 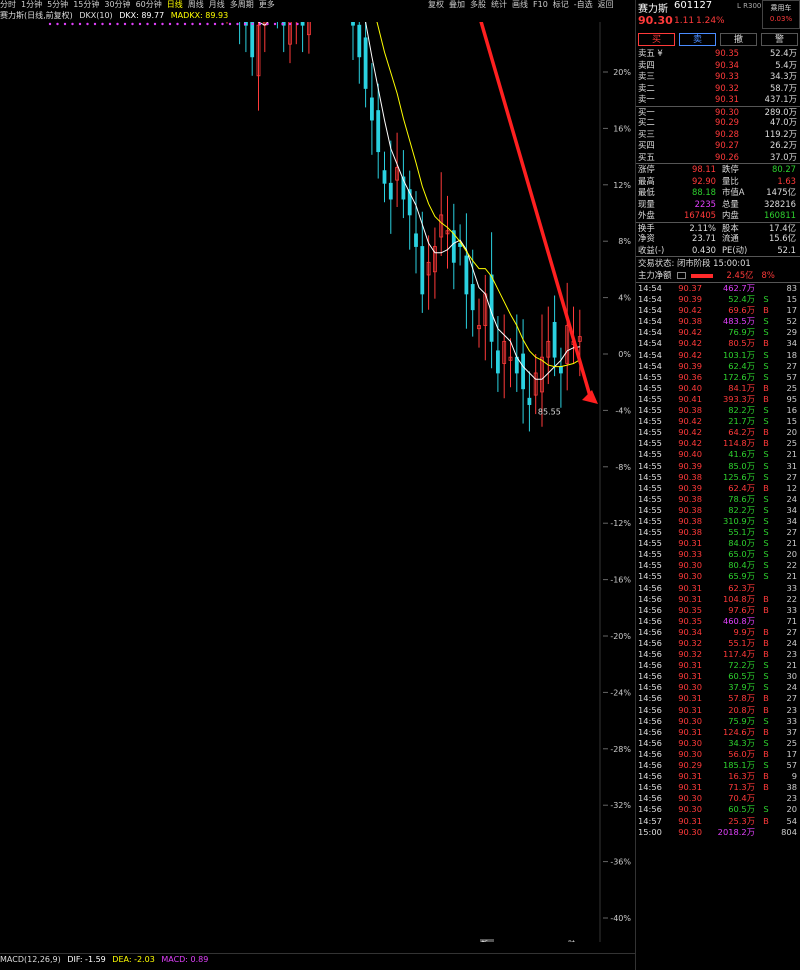 What do you see at coordinates (217, 5) in the screenshot?
I see `period-8: 月线` at bounding box center [217, 5].